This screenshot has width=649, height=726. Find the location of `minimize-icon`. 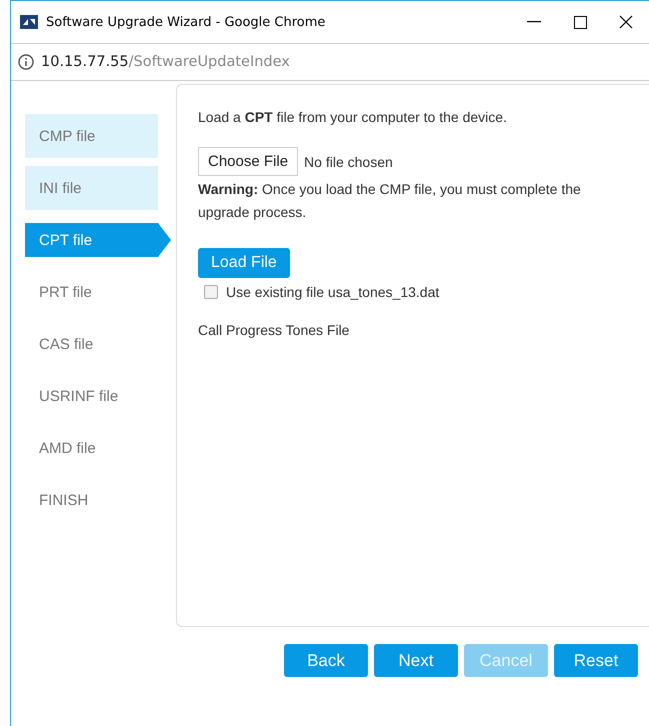

minimize-icon is located at coordinates (534, 22).